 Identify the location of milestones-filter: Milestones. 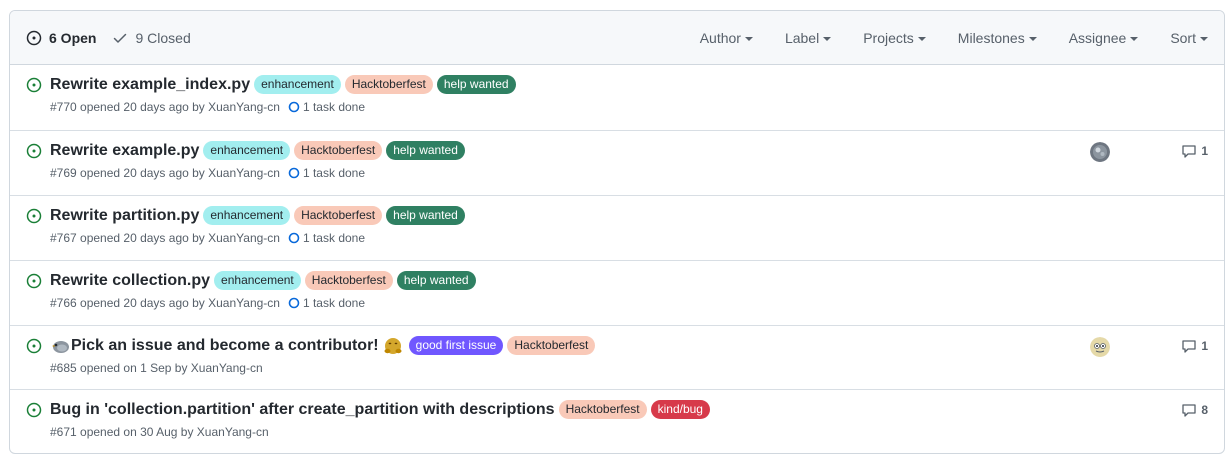
(997, 38).